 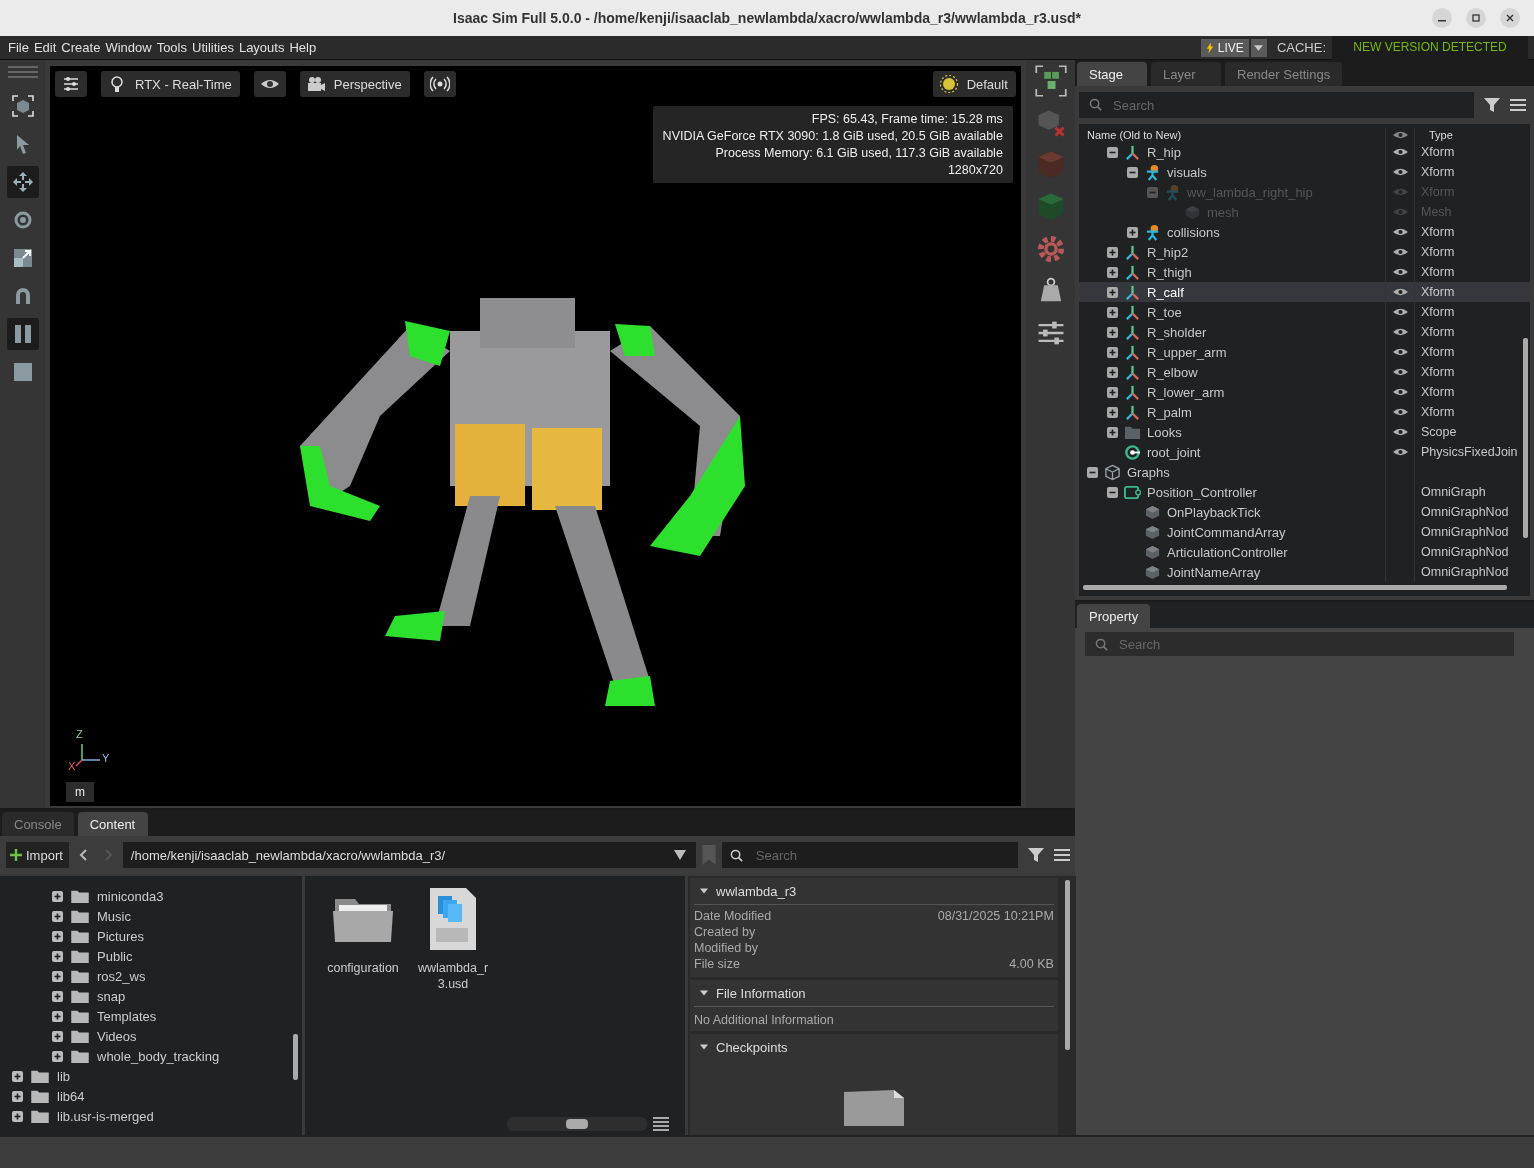 What do you see at coordinates (127, 1016) in the screenshot?
I see `folder-name: Templates` at bounding box center [127, 1016].